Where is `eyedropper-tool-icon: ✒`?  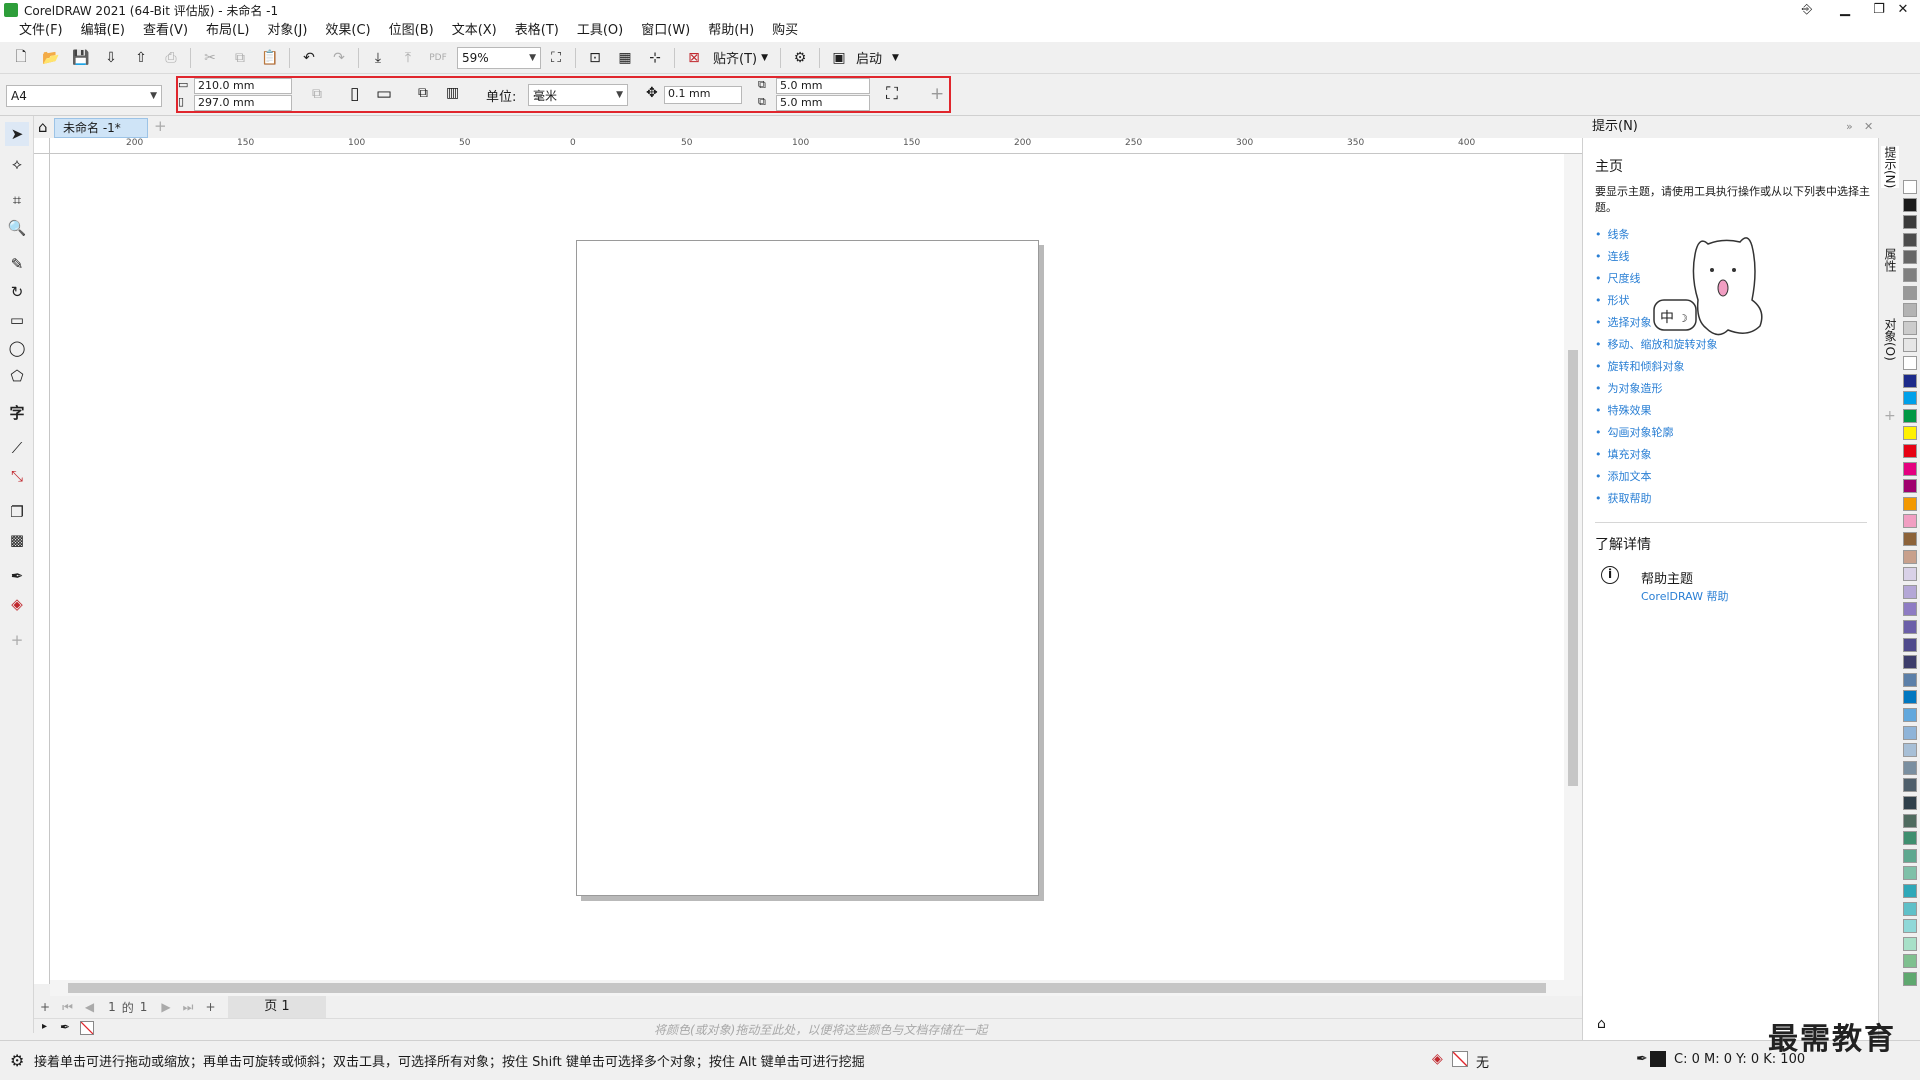 eyedropper-tool-icon: ✒ is located at coordinates (17, 576).